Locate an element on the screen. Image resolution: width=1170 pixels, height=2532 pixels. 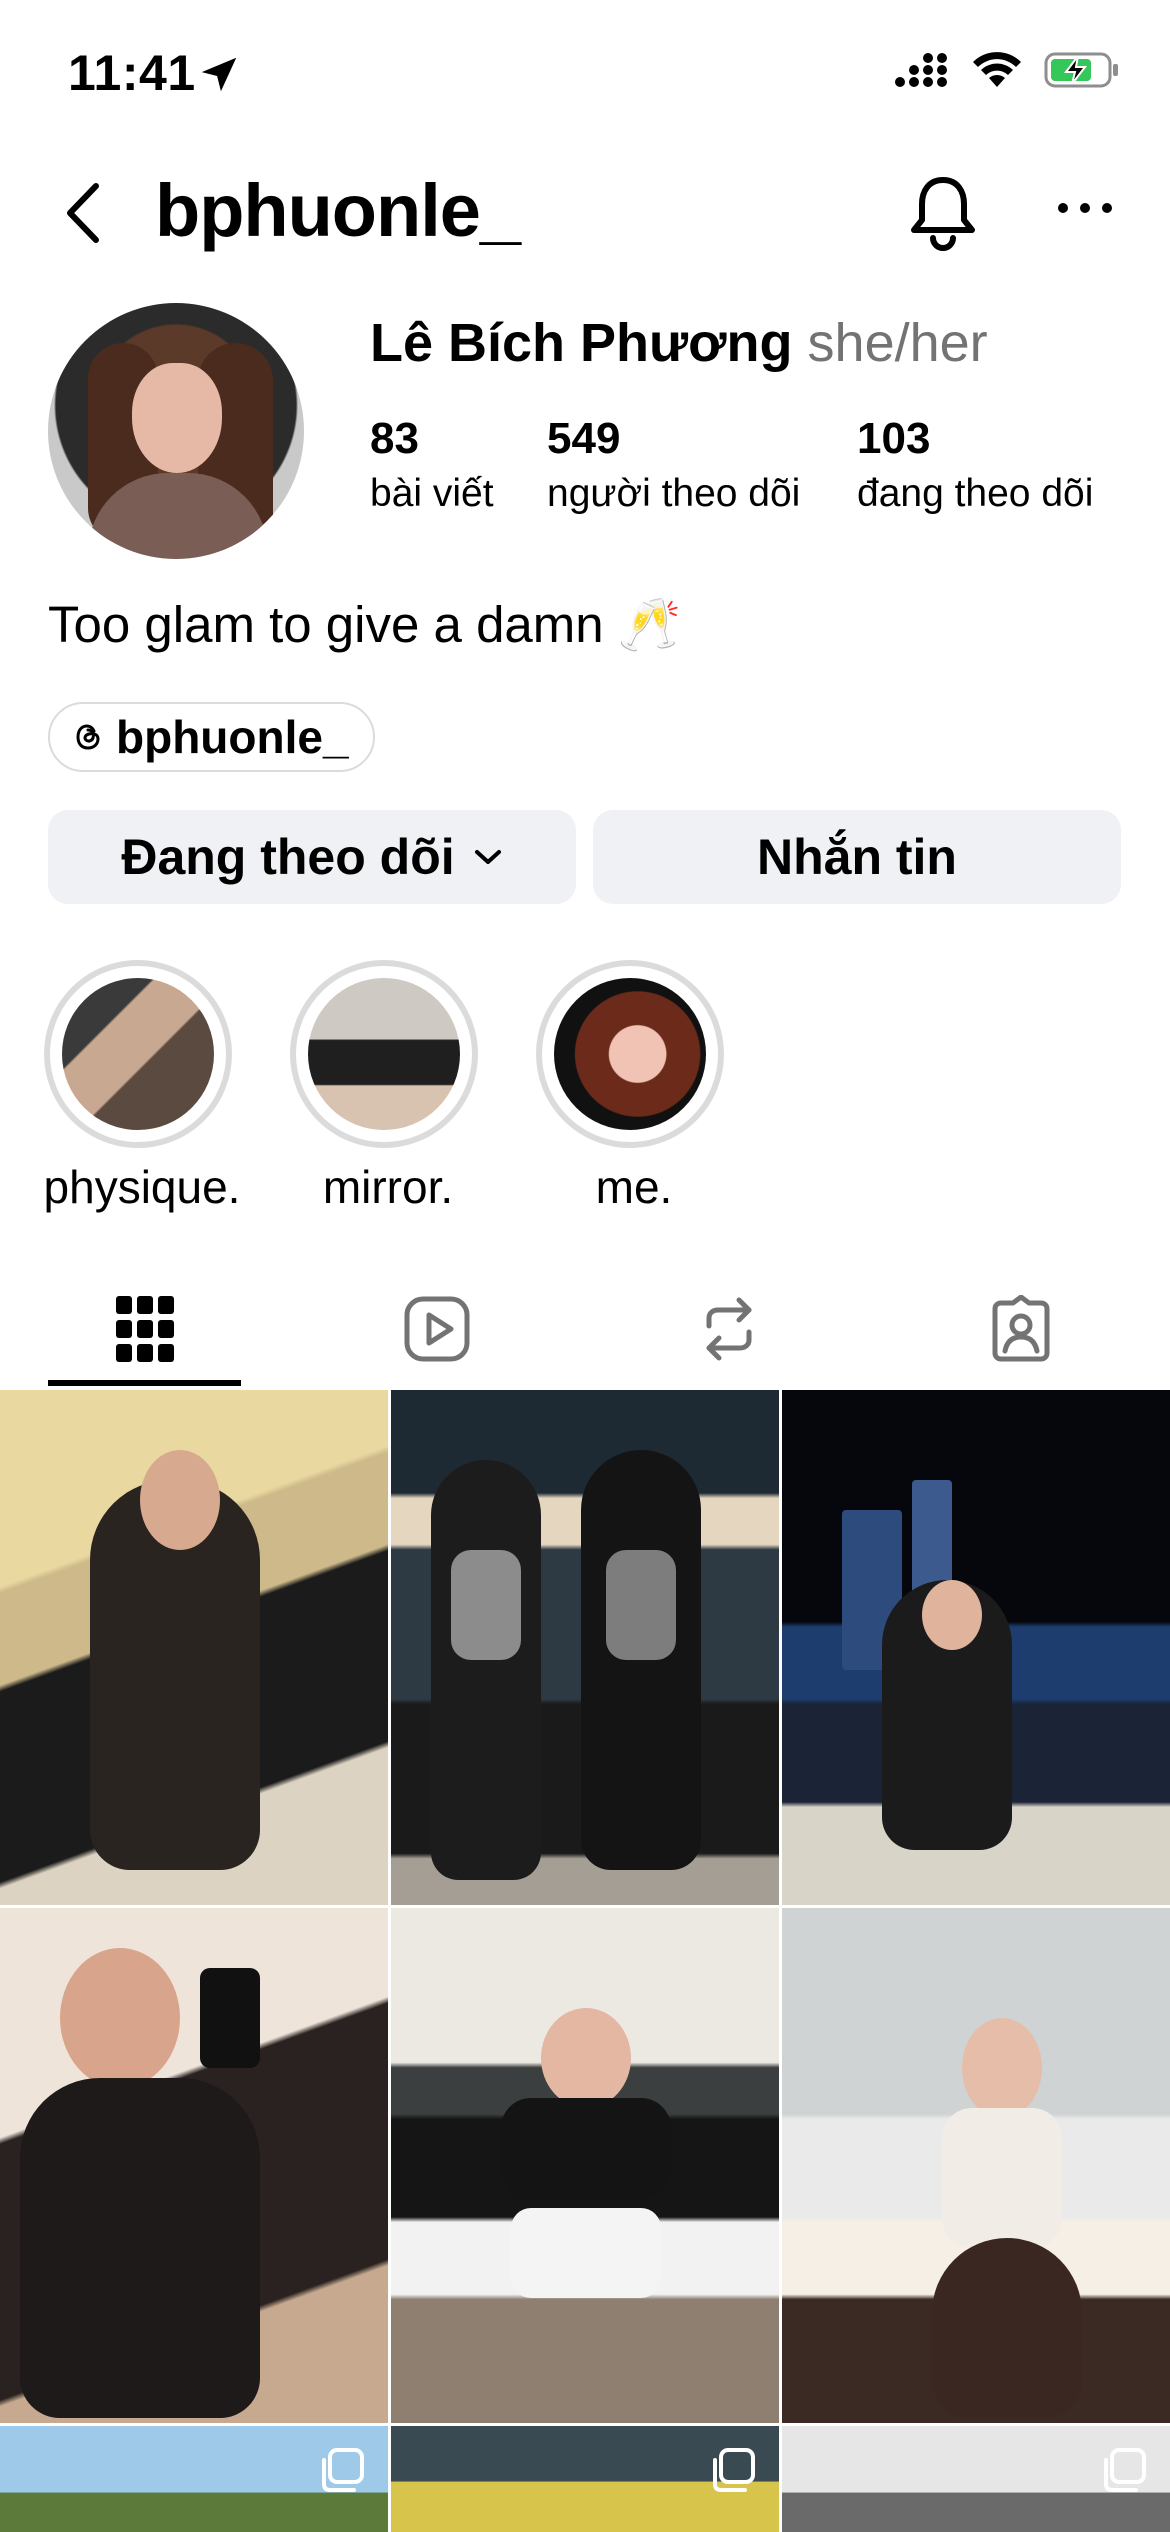
tab-reposts is located at coordinates (729, 1329).